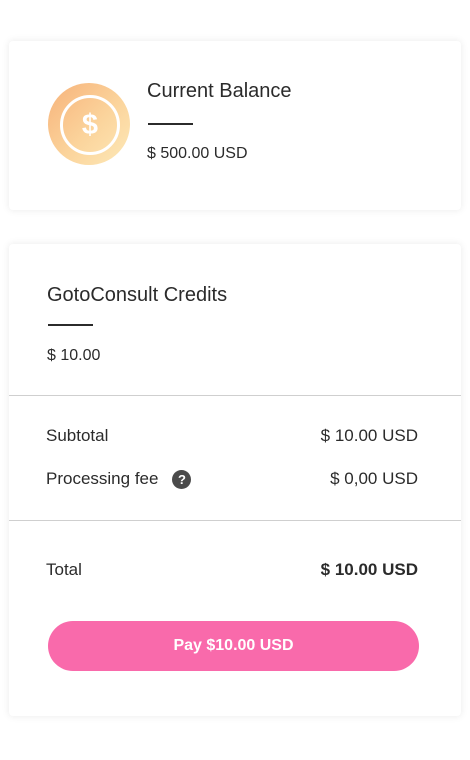 The height and width of the screenshot is (760, 470). What do you see at coordinates (197, 153) in the screenshot?
I see `balance-value: $ 500.00 USD` at bounding box center [197, 153].